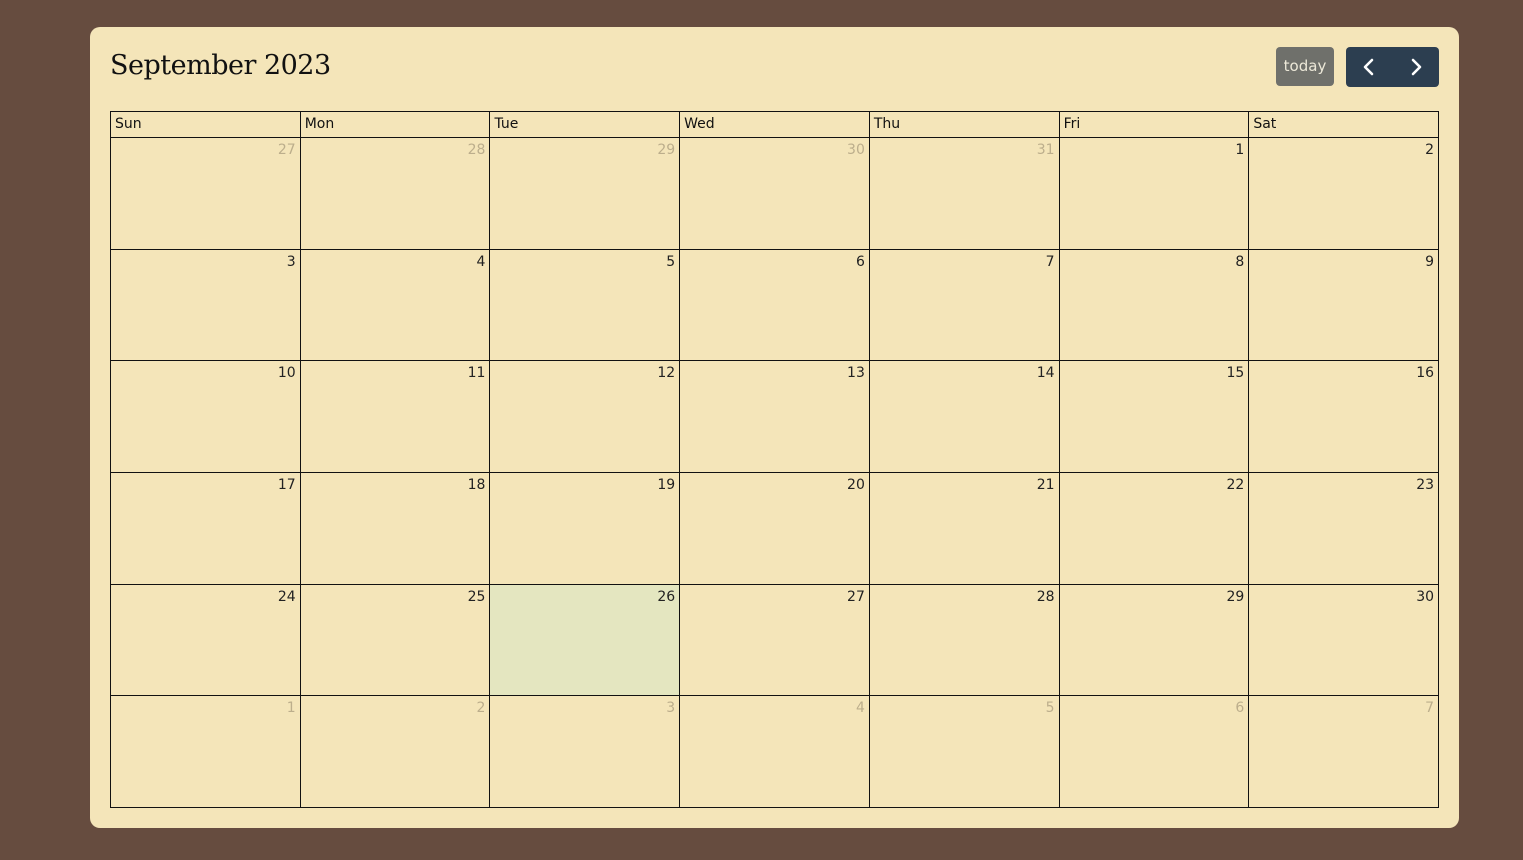 The width and height of the screenshot is (1523, 860). What do you see at coordinates (396, 528) in the screenshot?
I see `day-cell: 18` at bounding box center [396, 528].